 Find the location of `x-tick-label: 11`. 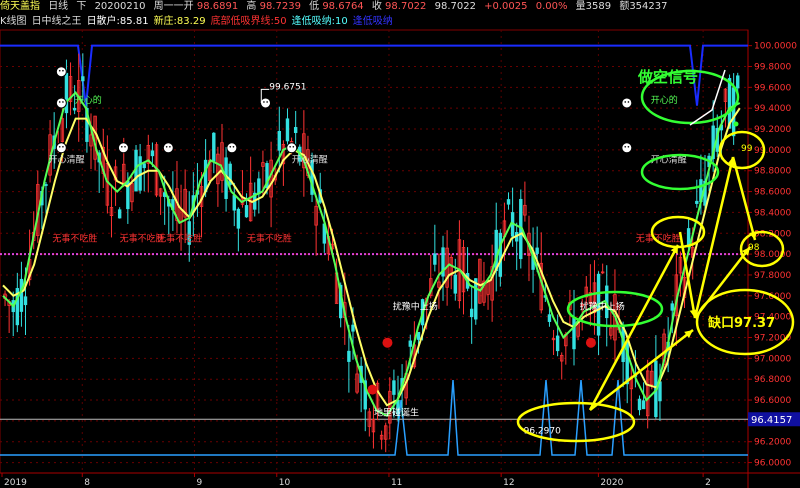

x-tick-label: 11 is located at coordinates (396, 483).